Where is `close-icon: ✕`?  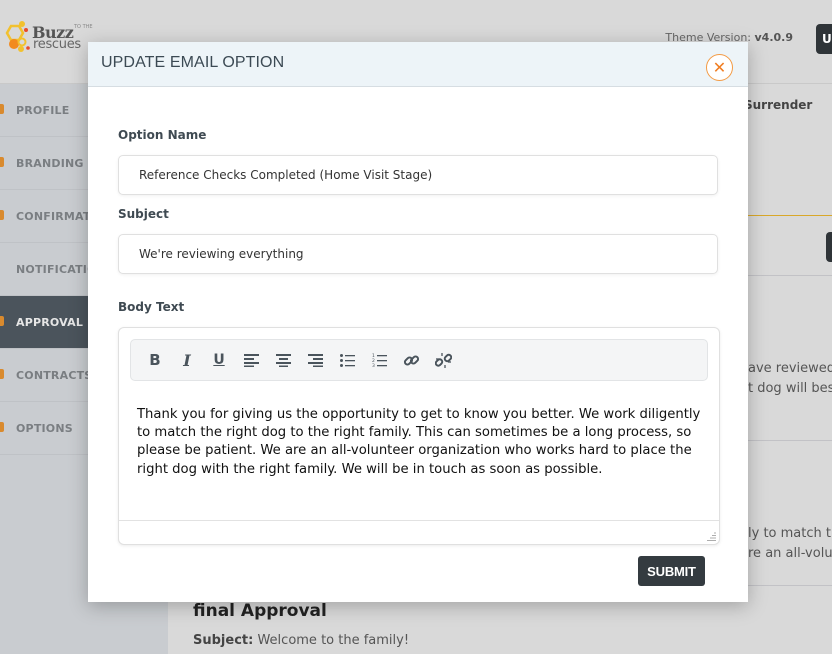
close-icon: ✕ is located at coordinates (719, 67).